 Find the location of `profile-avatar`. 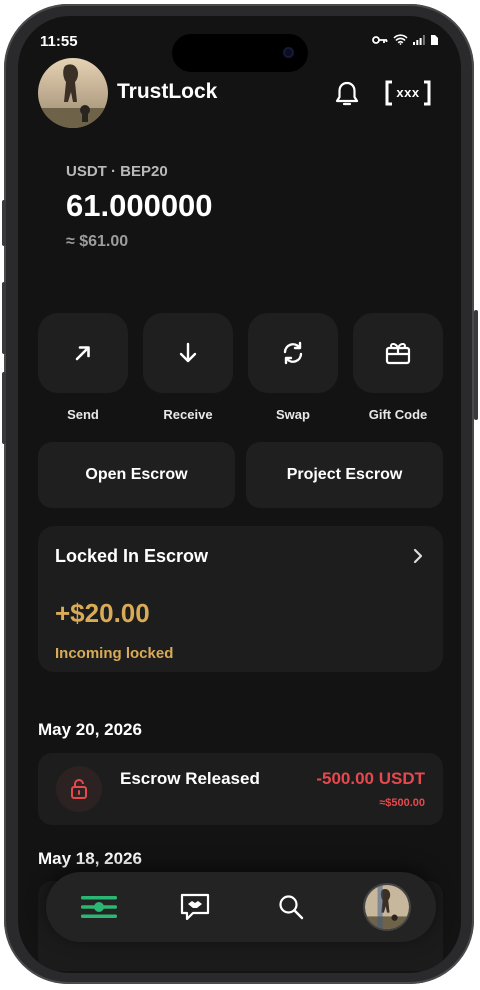

profile-avatar is located at coordinates (387, 907).